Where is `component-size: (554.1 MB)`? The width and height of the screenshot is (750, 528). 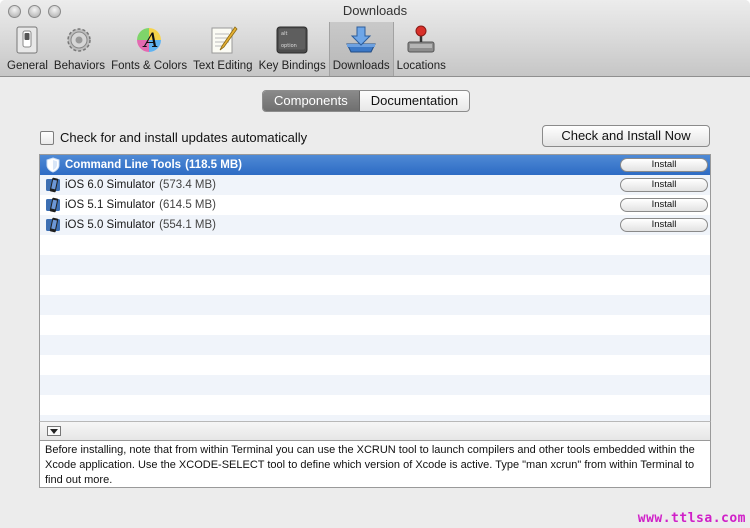
component-size: (554.1 MB) is located at coordinates (188, 225).